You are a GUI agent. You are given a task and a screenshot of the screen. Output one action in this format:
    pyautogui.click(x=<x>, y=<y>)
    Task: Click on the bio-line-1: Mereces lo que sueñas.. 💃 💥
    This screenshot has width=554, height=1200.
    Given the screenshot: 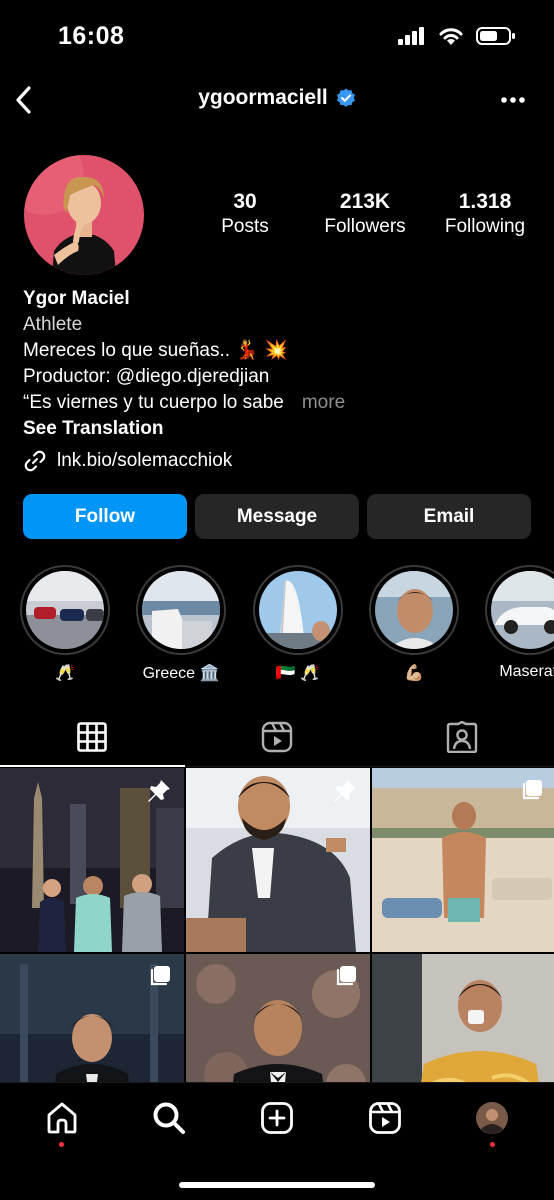 What is the action you would take?
    pyautogui.click(x=155, y=350)
    